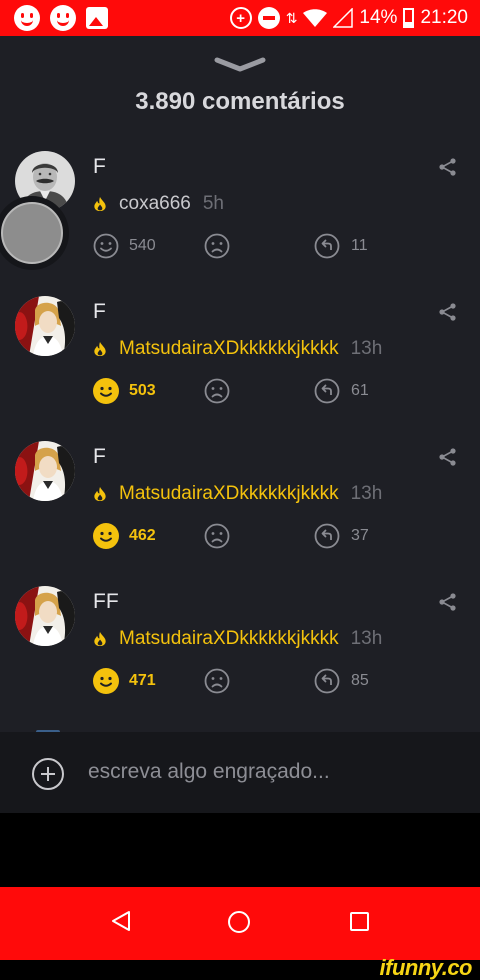  What do you see at coordinates (240, 511) in the screenshot?
I see `comment-item: F MatsudairaXDkkkkkkjkkkk 13h 462 37` at bounding box center [240, 511].